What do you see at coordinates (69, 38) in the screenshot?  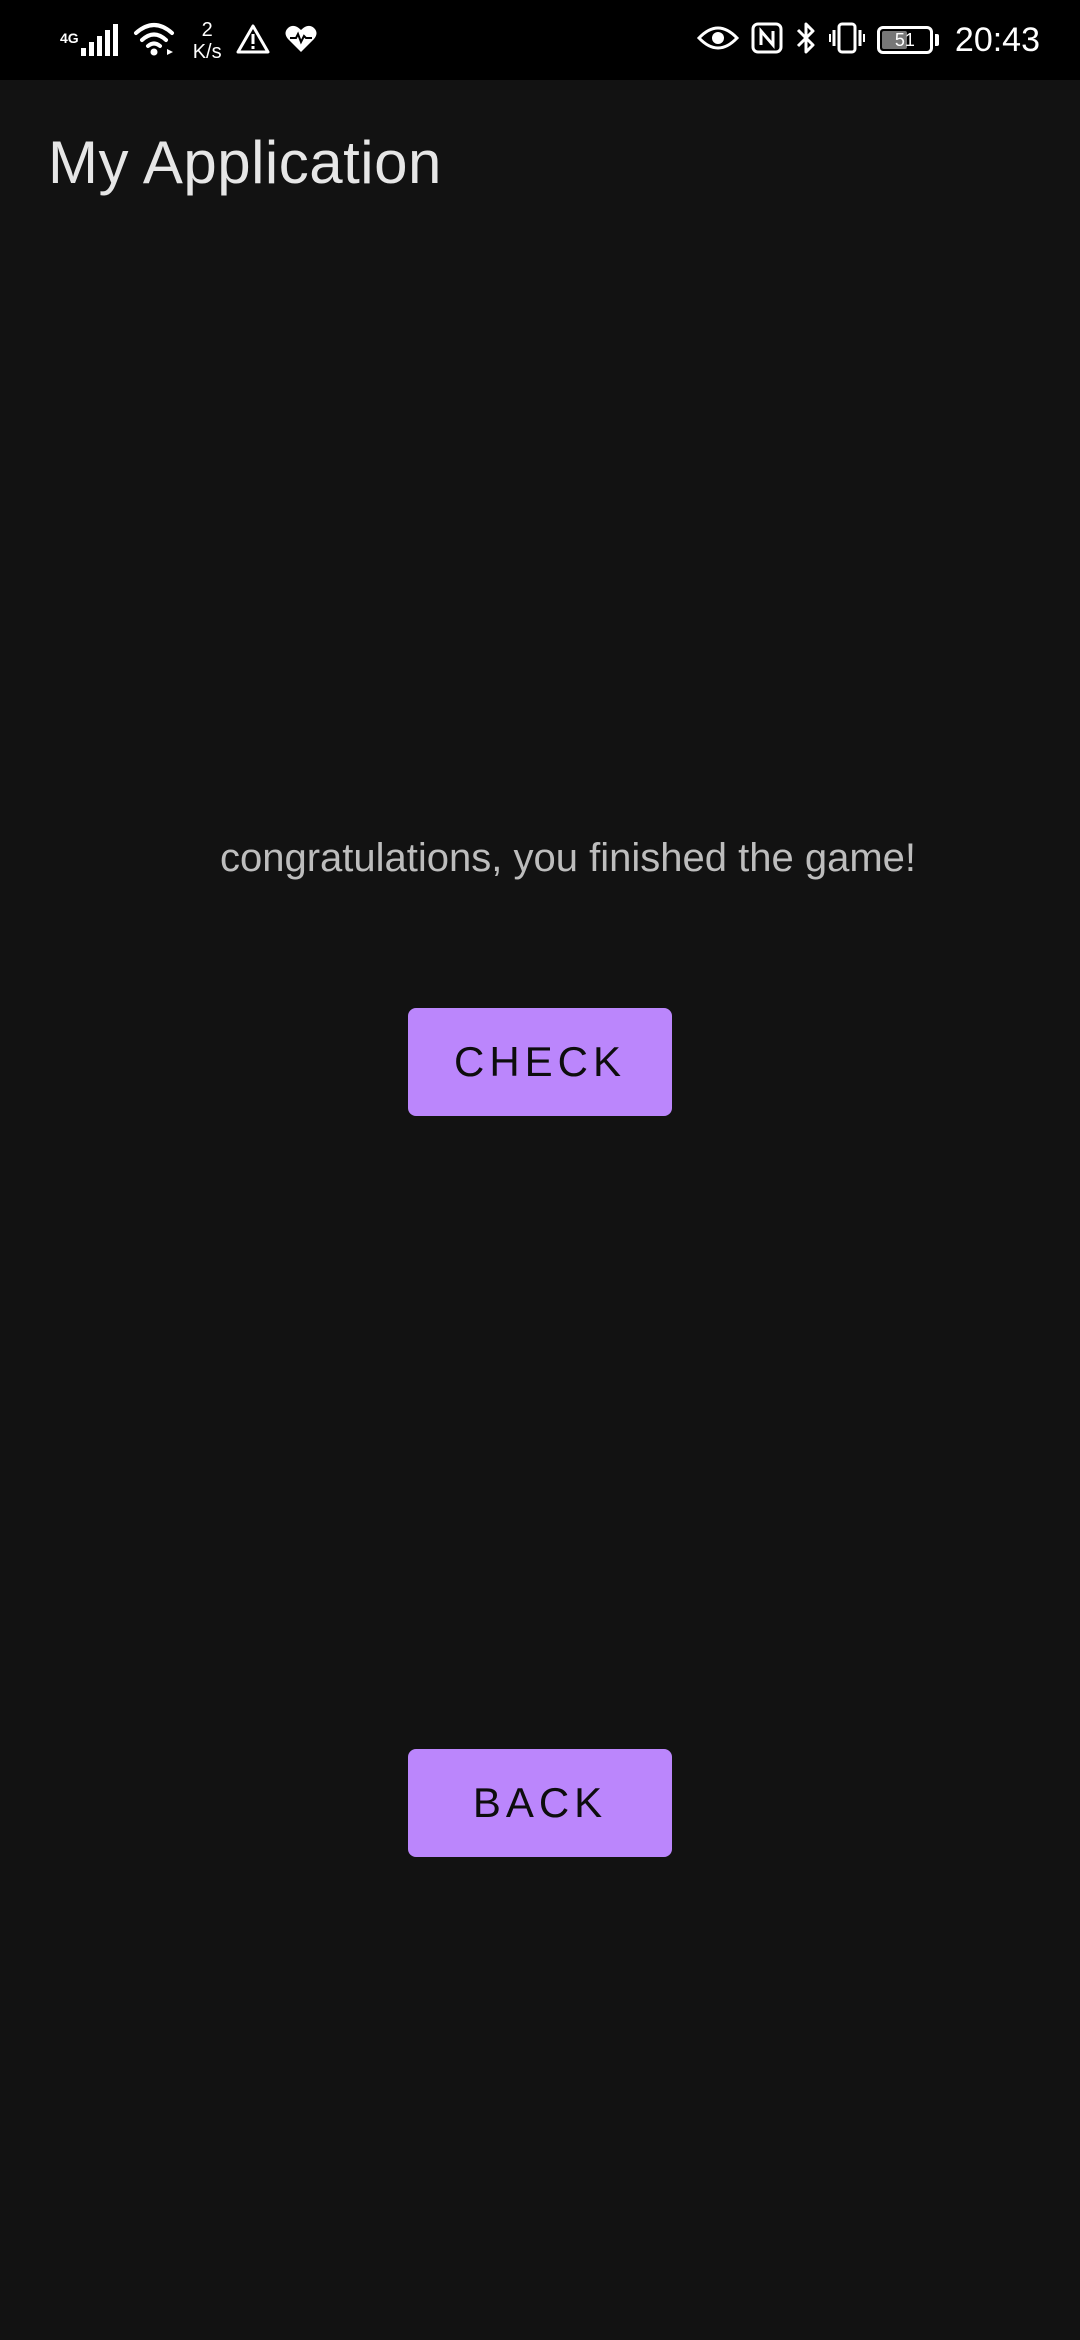 I see `network-type: 4G` at bounding box center [69, 38].